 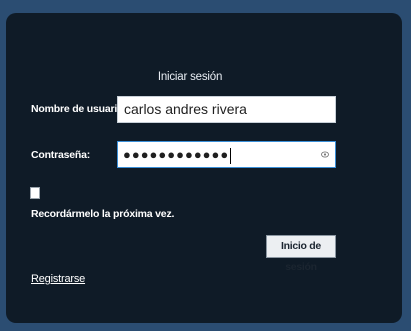 What do you see at coordinates (301, 254) in the screenshot?
I see `login-button: Inicio de sesión` at bounding box center [301, 254].